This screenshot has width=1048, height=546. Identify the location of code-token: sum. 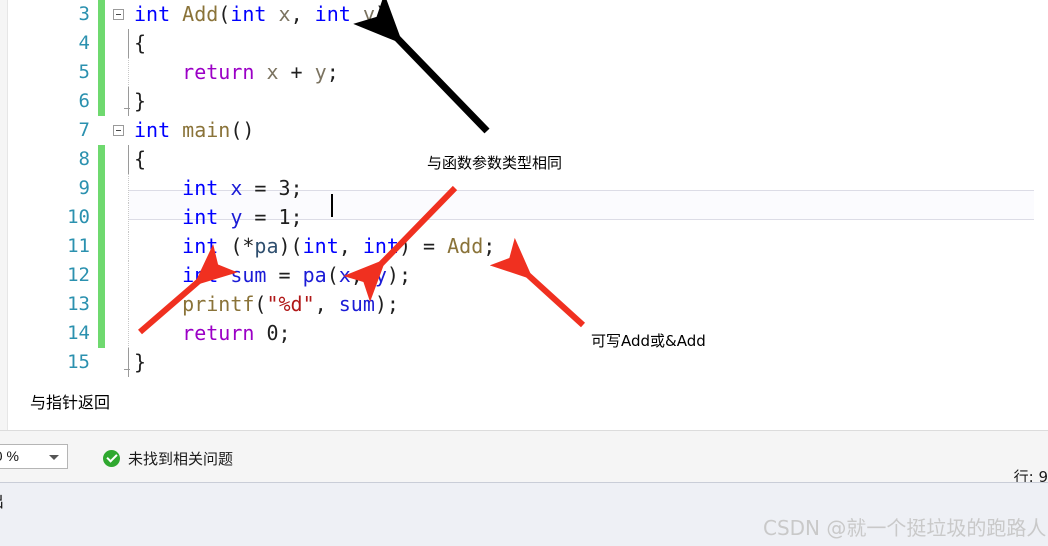
(248, 275).